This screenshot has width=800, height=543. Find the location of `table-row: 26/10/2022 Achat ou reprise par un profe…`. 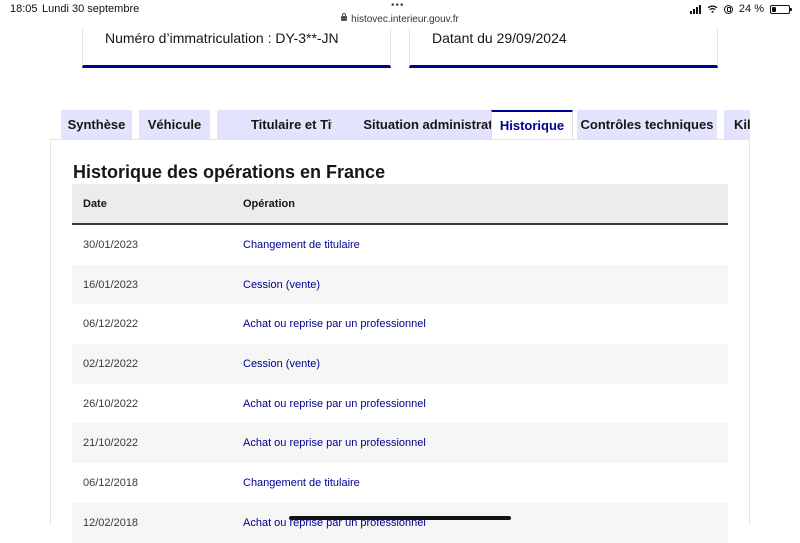

table-row: 26/10/2022 Achat ou reprise par un profe… is located at coordinates (400, 404).